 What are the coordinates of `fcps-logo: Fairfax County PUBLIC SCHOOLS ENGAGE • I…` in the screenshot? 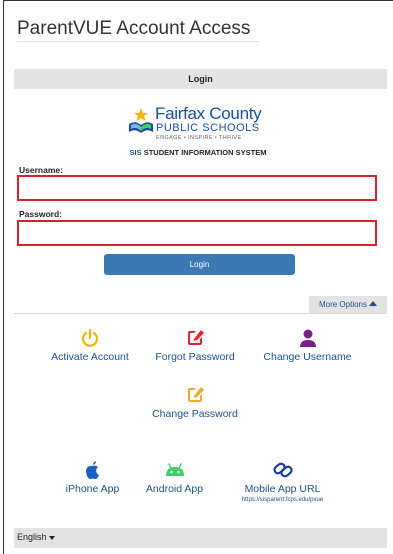 It's located at (198, 131).